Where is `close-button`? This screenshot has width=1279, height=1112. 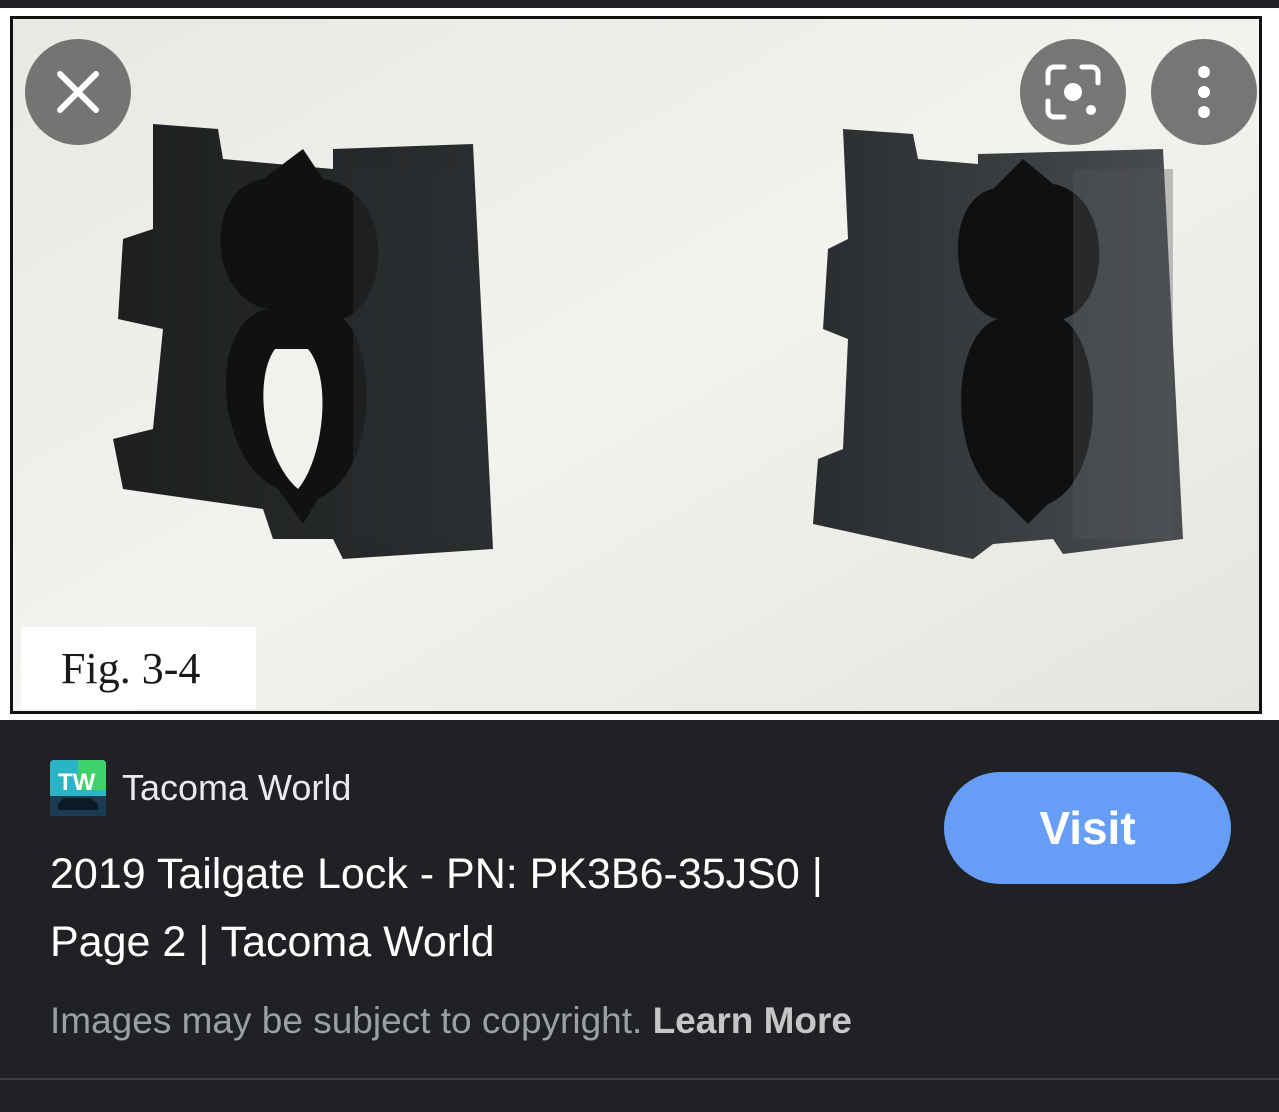 close-button is located at coordinates (78, 92).